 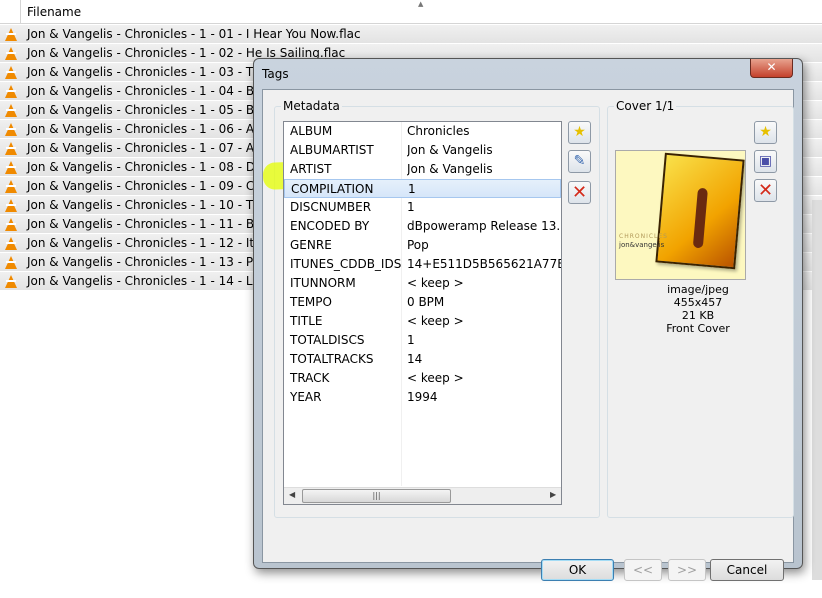 I want to click on delete-tag-button: ✕, so click(x=579, y=192).